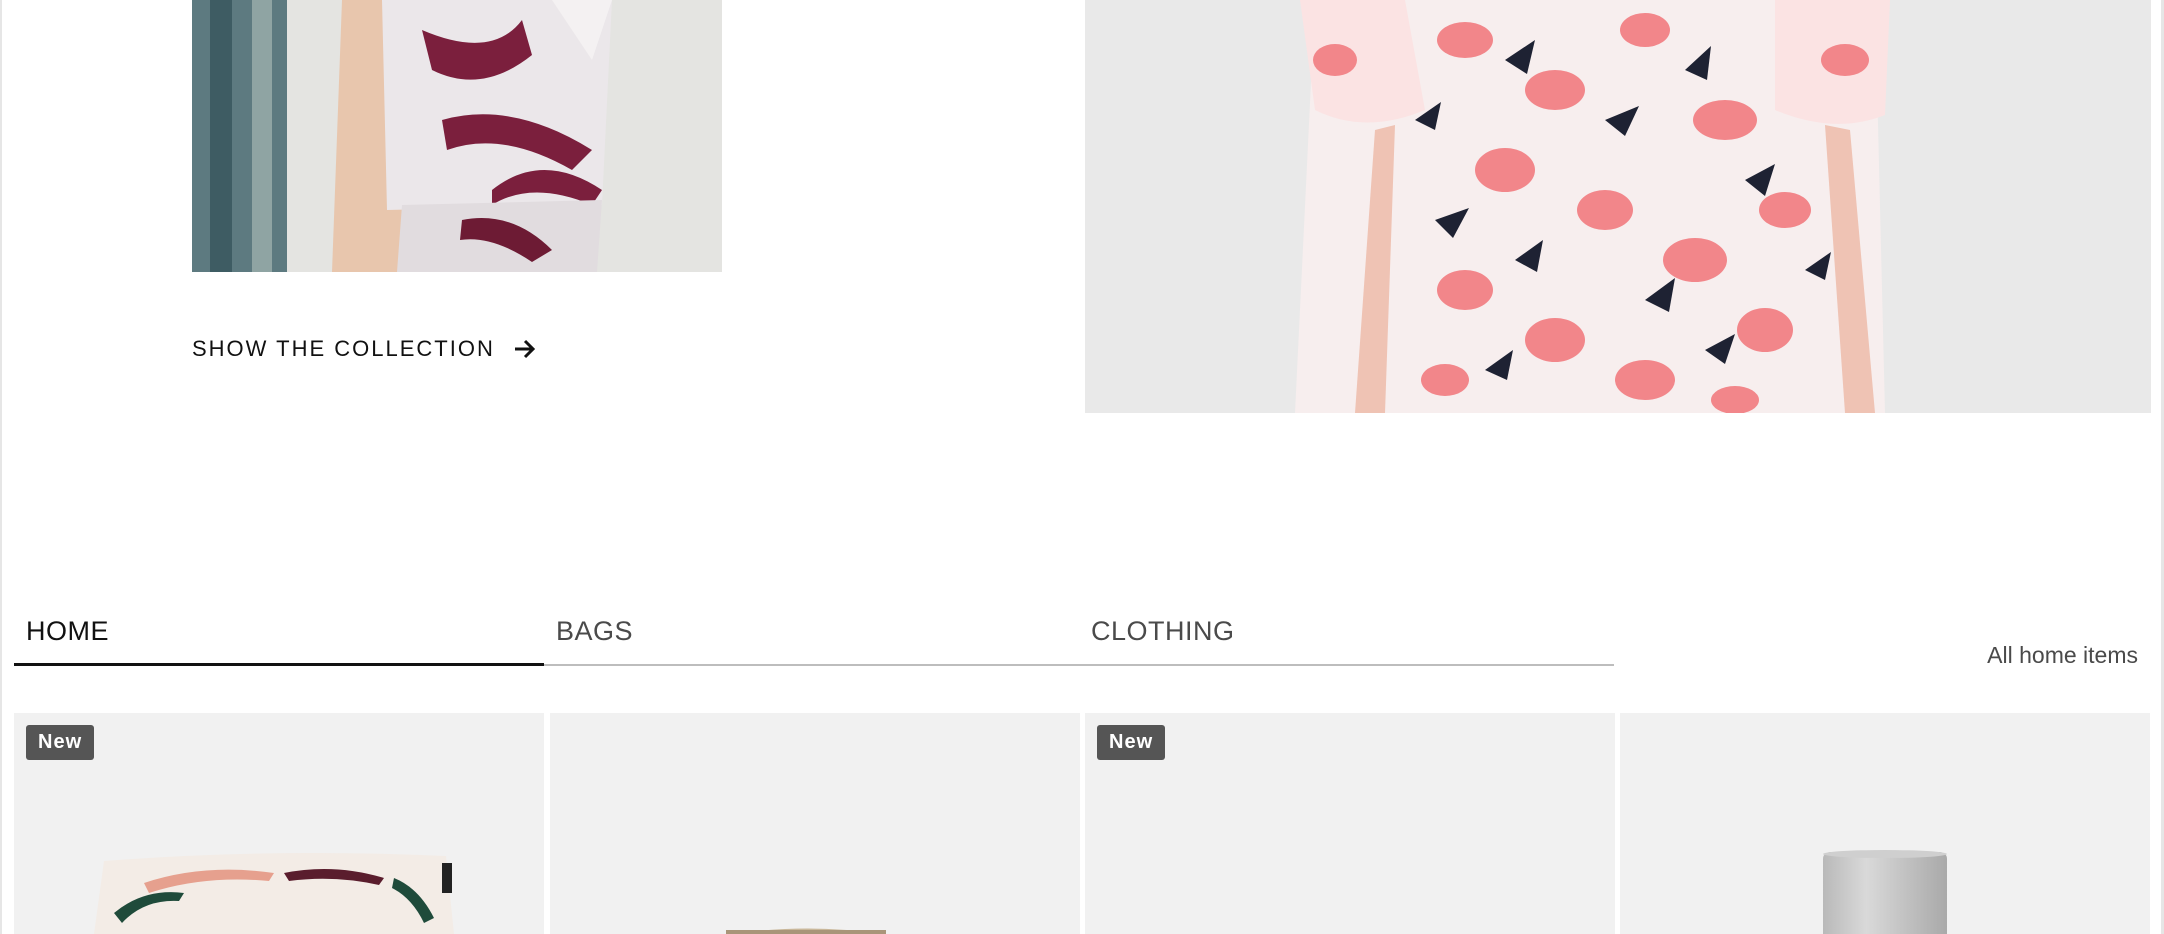 The image size is (2164, 934). Describe the element at coordinates (1885, 892) in the screenshot. I see `vase-image` at that location.